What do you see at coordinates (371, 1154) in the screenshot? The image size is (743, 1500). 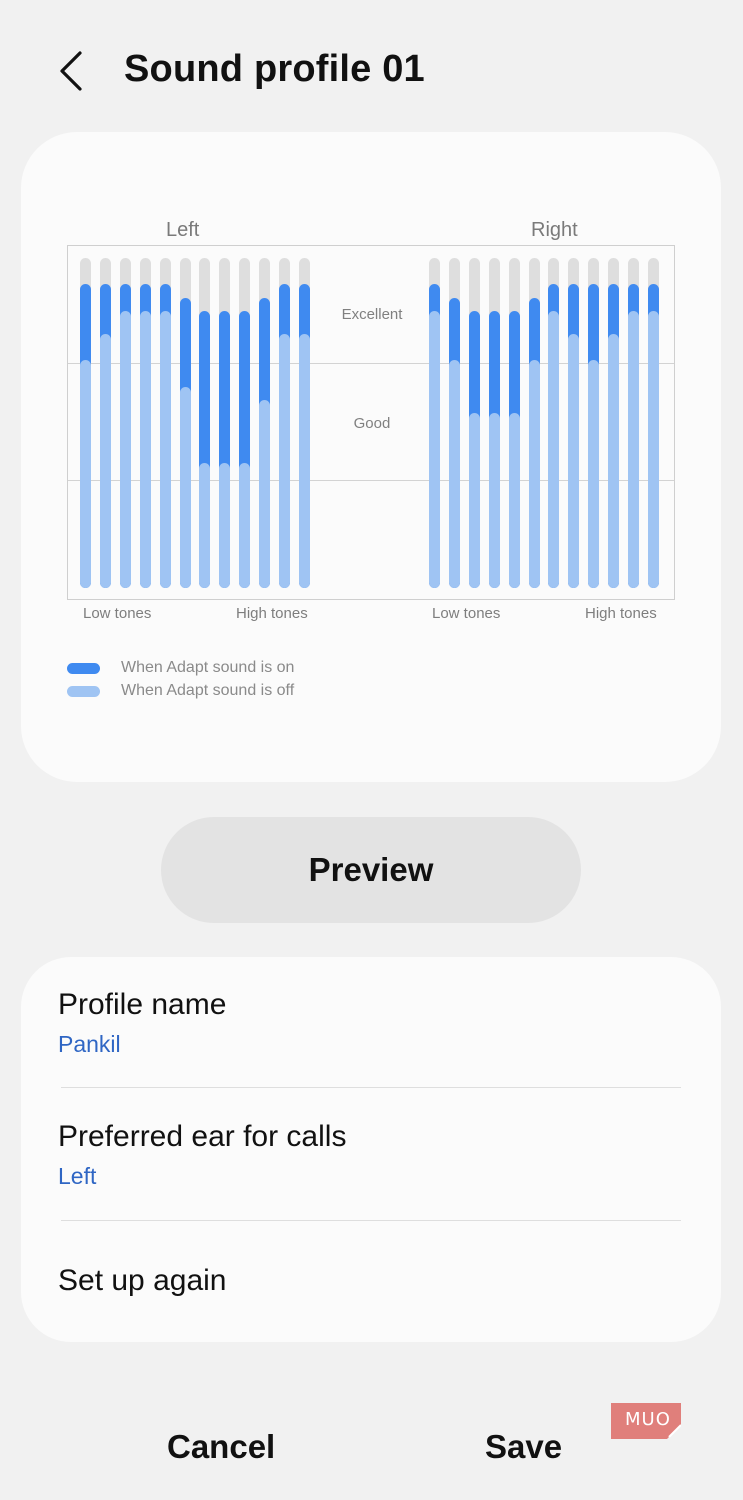 I see `preferred-ear-row: Preferred ear for calls Left` at bounding box center [371, 1154].